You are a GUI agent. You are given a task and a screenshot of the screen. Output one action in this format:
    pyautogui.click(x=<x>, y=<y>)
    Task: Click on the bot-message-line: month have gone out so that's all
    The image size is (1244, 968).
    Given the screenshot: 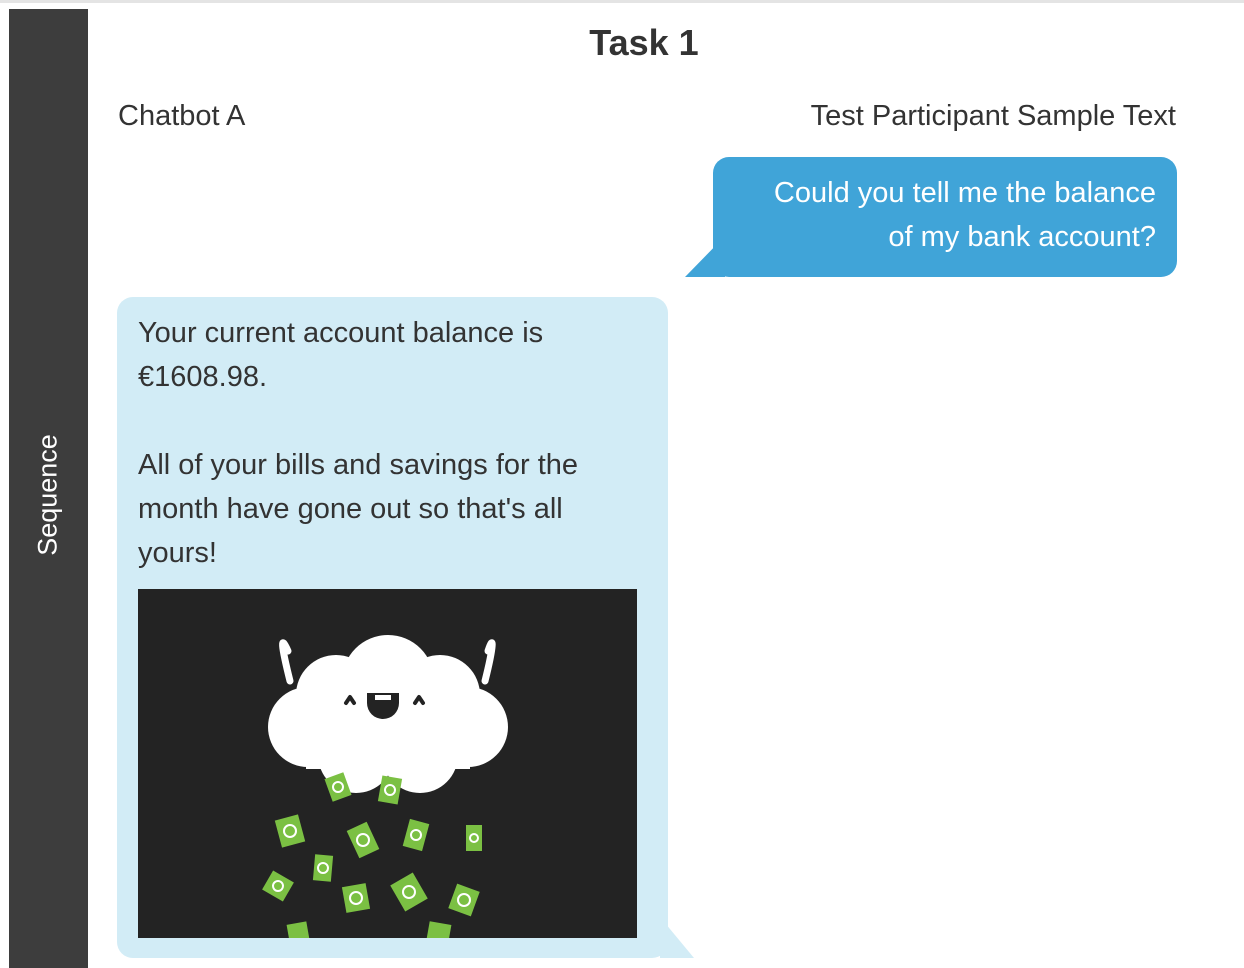 What is the action you would take?
    pyautogui.click(x=350, y=509)
    